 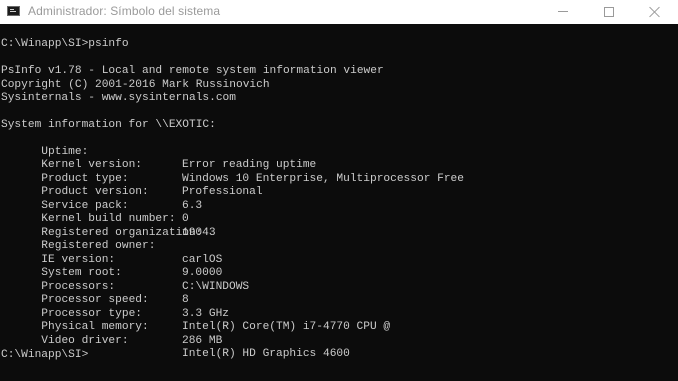 What do you see at coordinates (249, 165) in the screenshot?
I see `info-value: Error reading uptime` at bounding box center [249, 165].